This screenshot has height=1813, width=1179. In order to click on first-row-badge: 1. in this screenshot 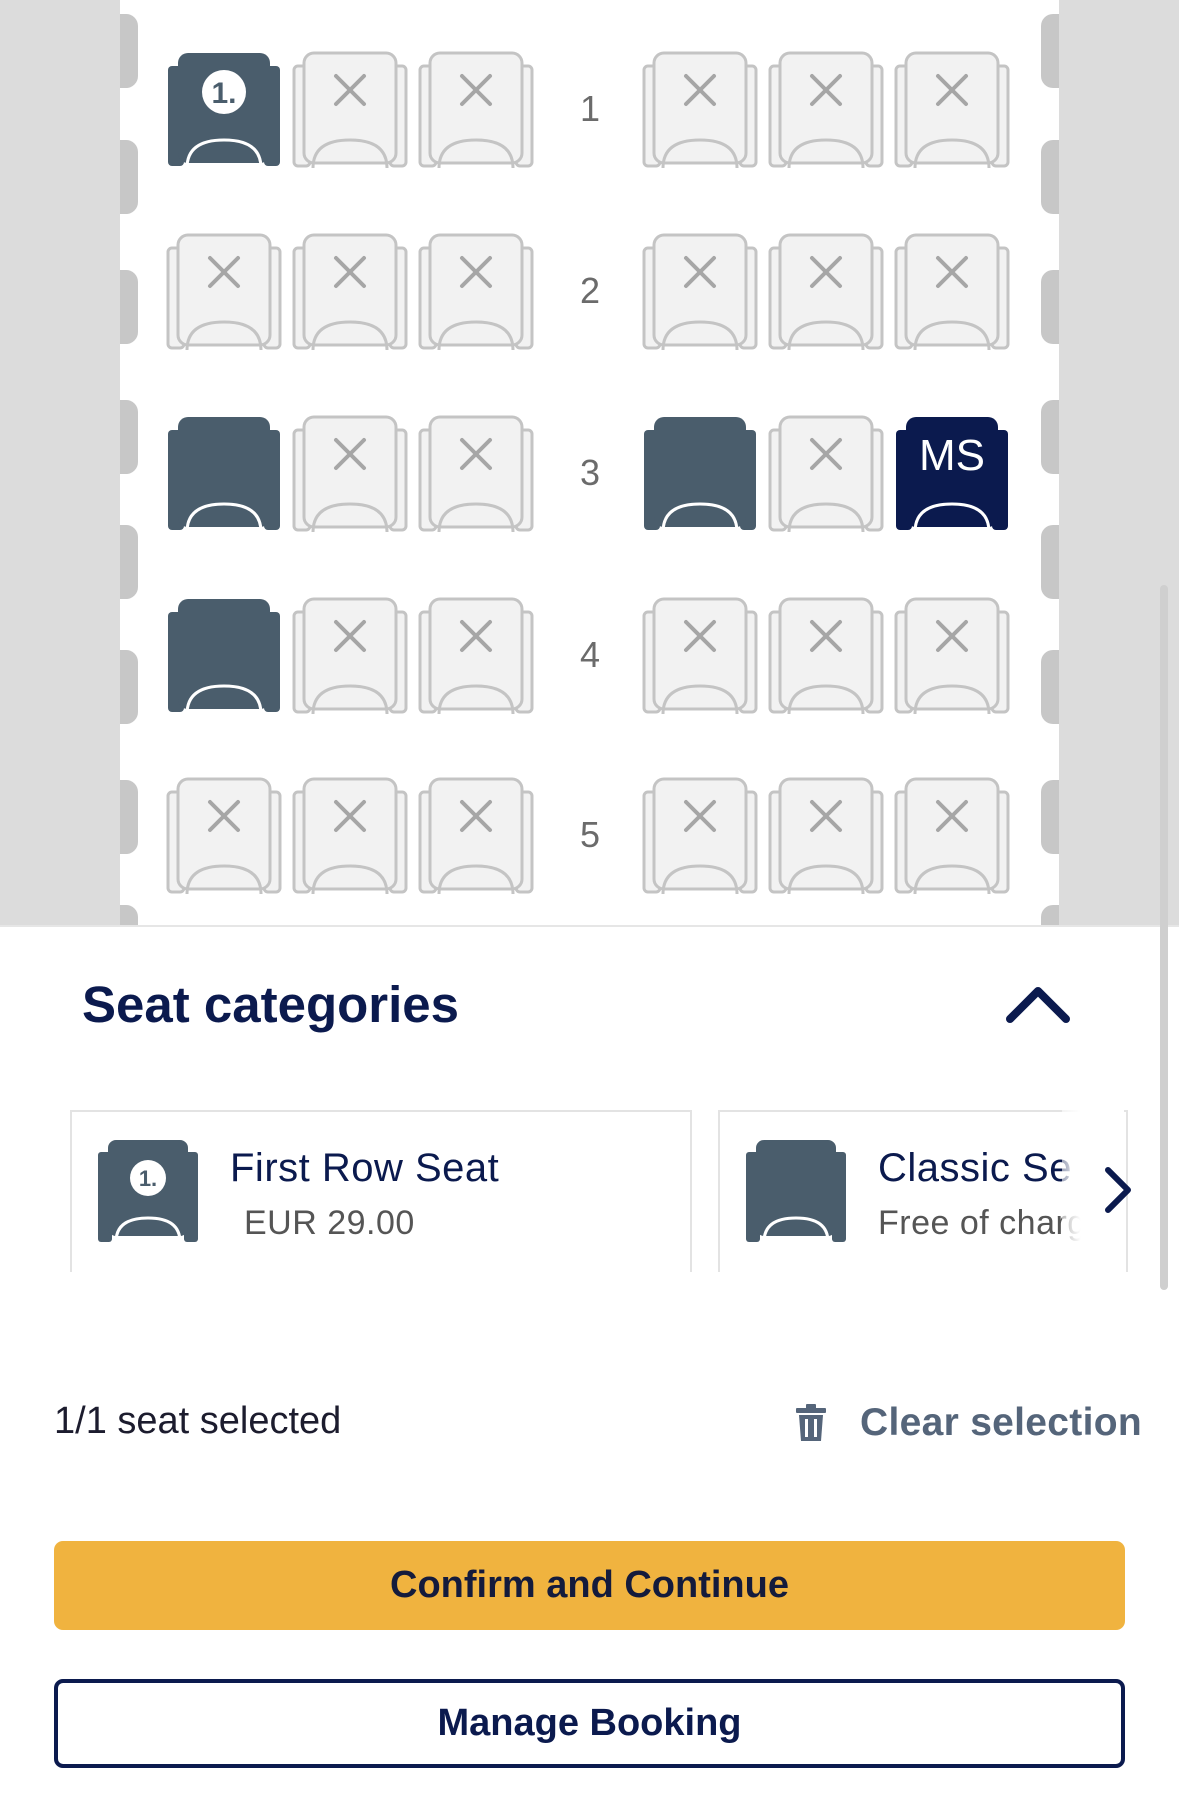, I will do `click(223, 93)`.